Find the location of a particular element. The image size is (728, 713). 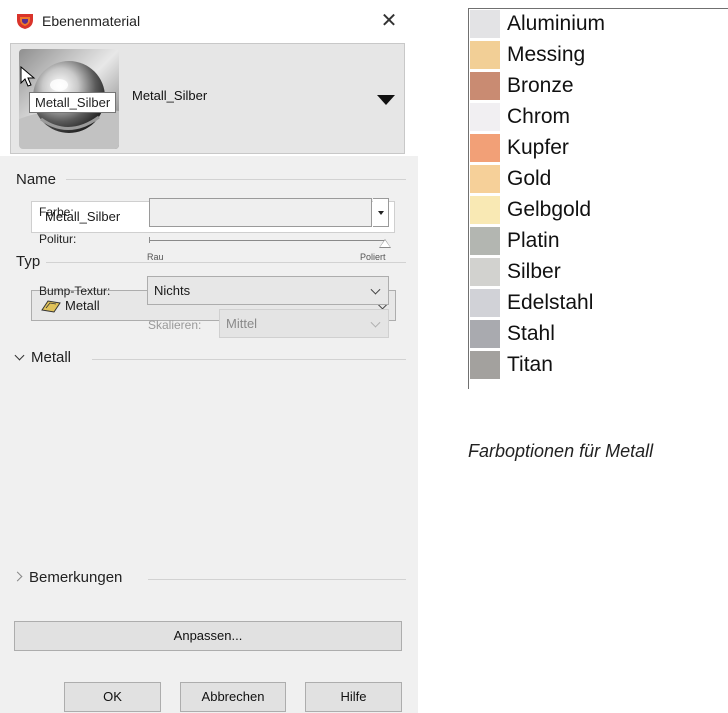

type-section-divider is located at coordinates (226, 262).